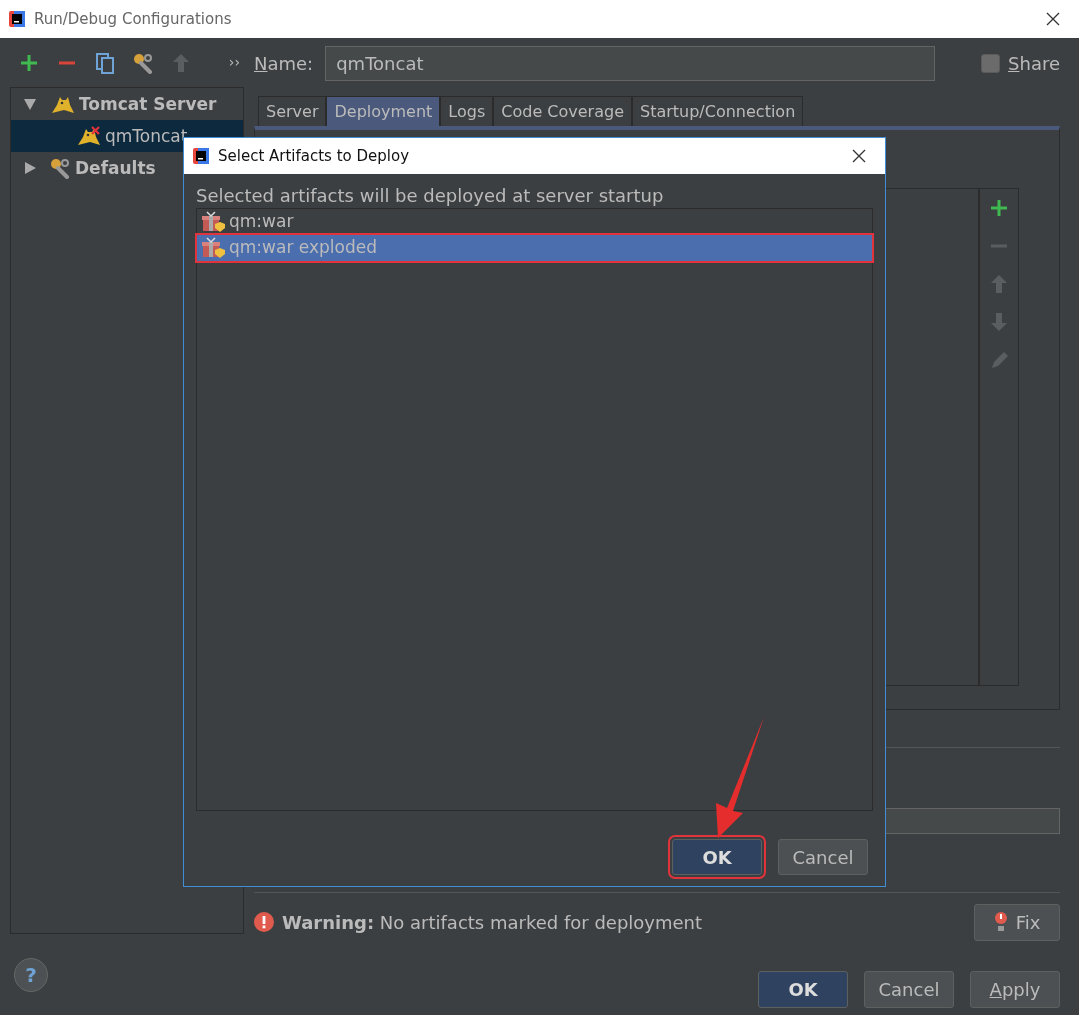 This screenshot has height=1015, width=1079. Describe the element at coordinates (562, 111) in the screenshot. I see `tab: Code Coverage` at that location.